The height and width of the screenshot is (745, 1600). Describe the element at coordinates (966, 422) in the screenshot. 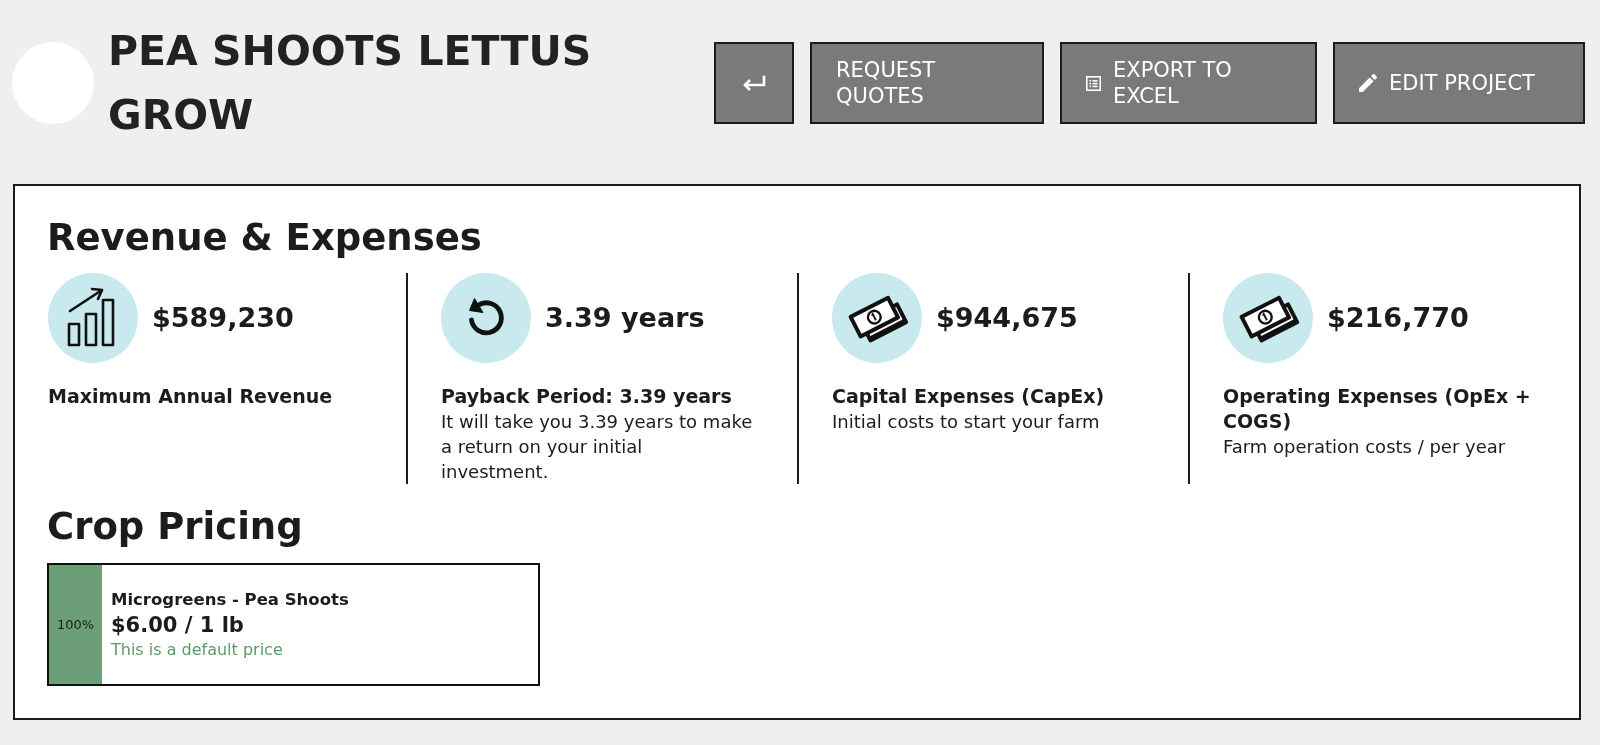

I see `stat-description: Initial costs to start your farm` at that location.